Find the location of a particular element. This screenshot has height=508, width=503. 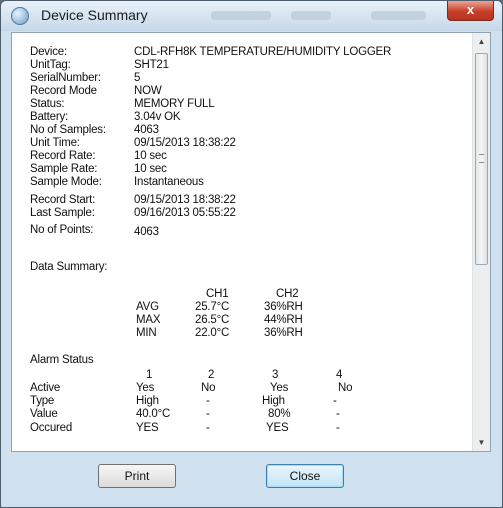

app-icon is located at coordinates (20, 16).